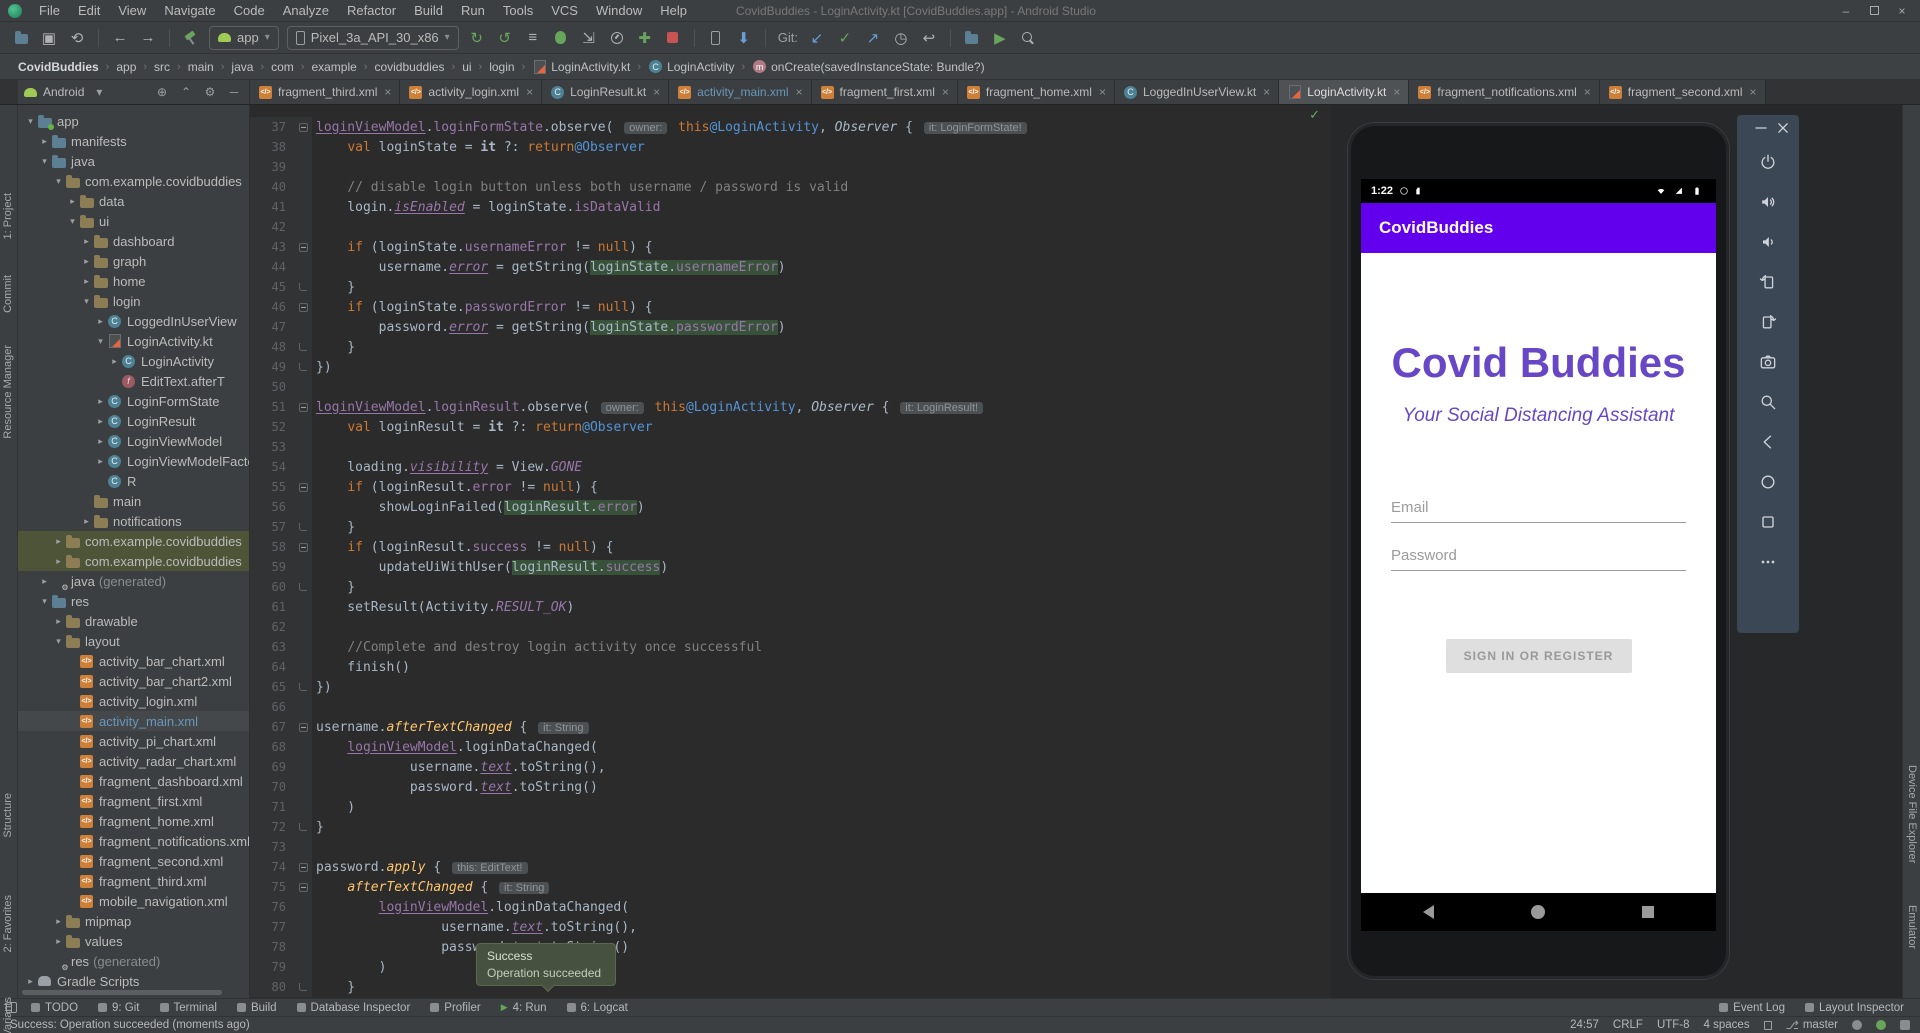 This screenshot has height=1033, width=1920. What do you see at coordinates (1673, 1025) in the screenshot?
I see `file-encoding: UTF-8` at bounding box center [1673, 1025].